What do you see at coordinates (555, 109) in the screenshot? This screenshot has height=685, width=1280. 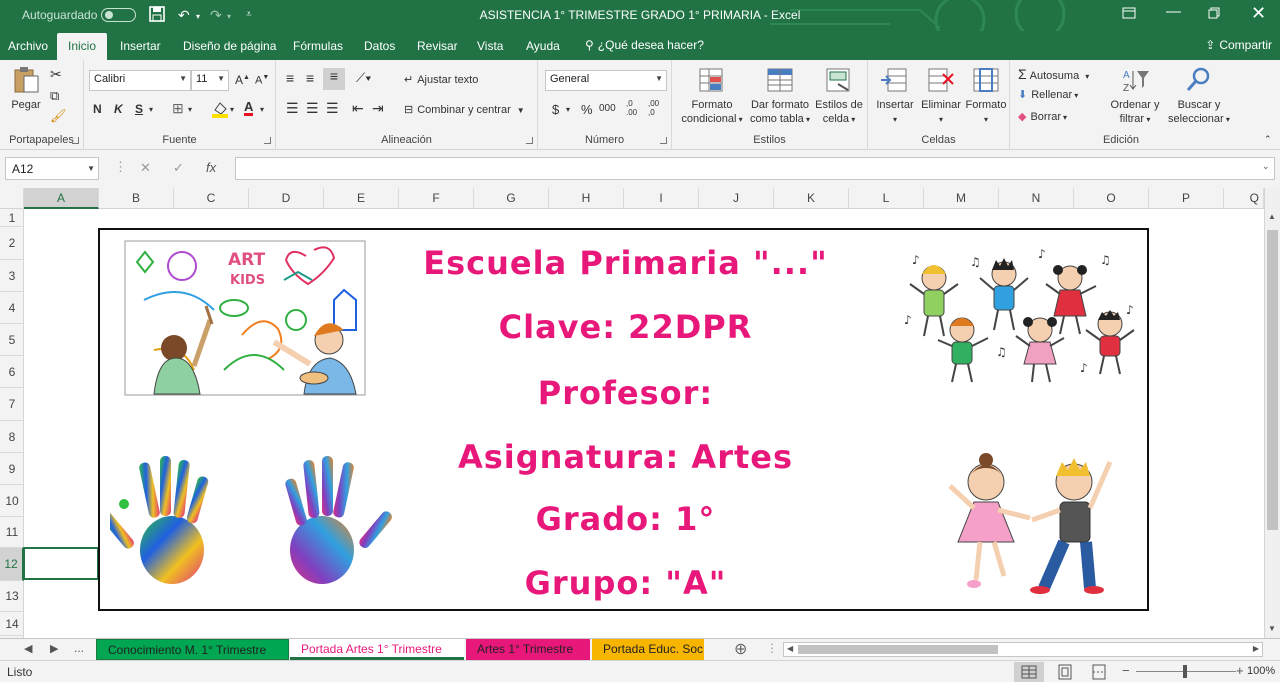 I see `currency-button: $` at bounding box center [555, 109].